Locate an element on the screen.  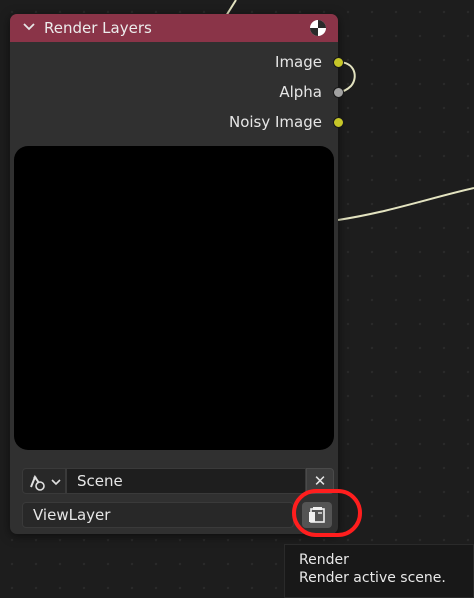
output-socket-alpha is located at coordinates (338, 92).